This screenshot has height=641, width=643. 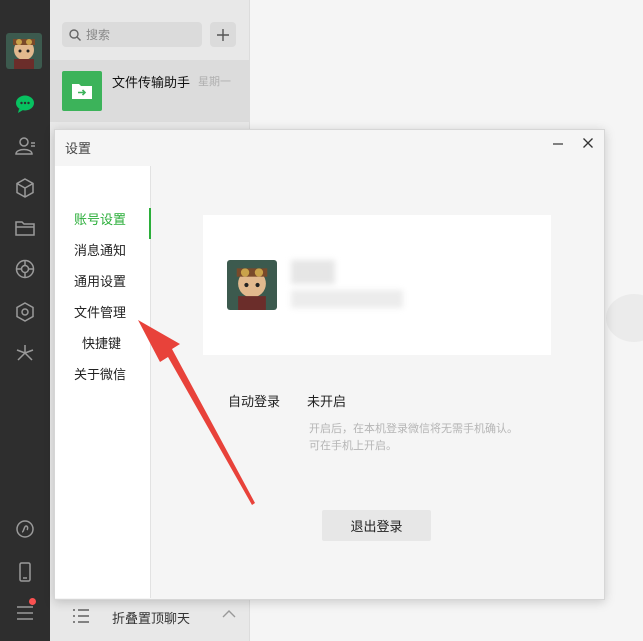 What do you see at coordinates (229, 614) in the screenshot?
I see `chevron-up-icon` at bounding box center [229, 614].